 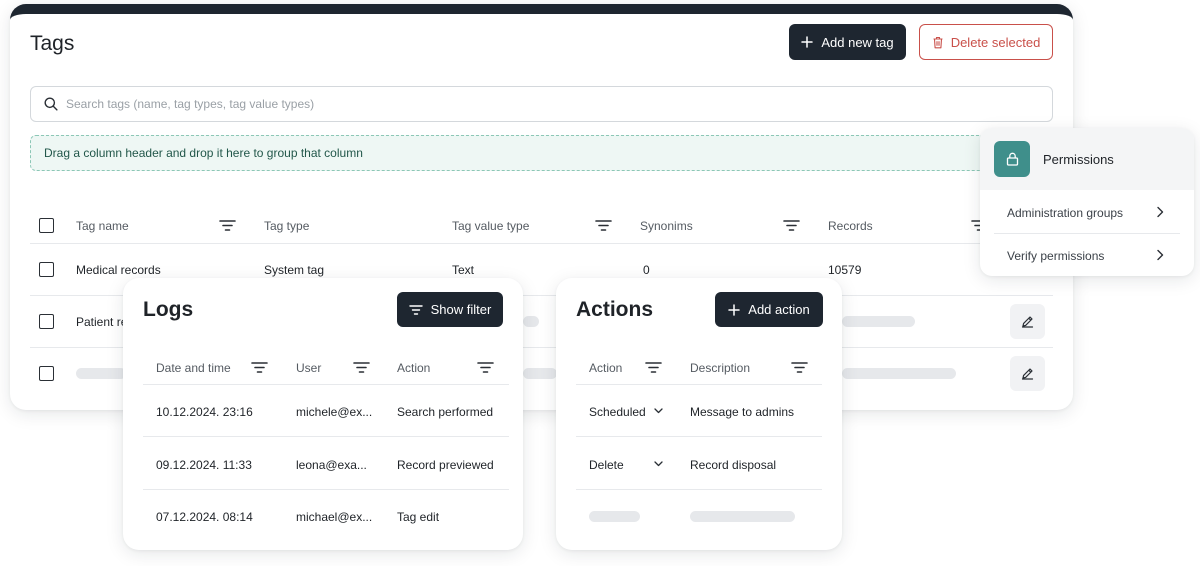 I want to click on actions-title: Actions, so click(x=615, y=309).